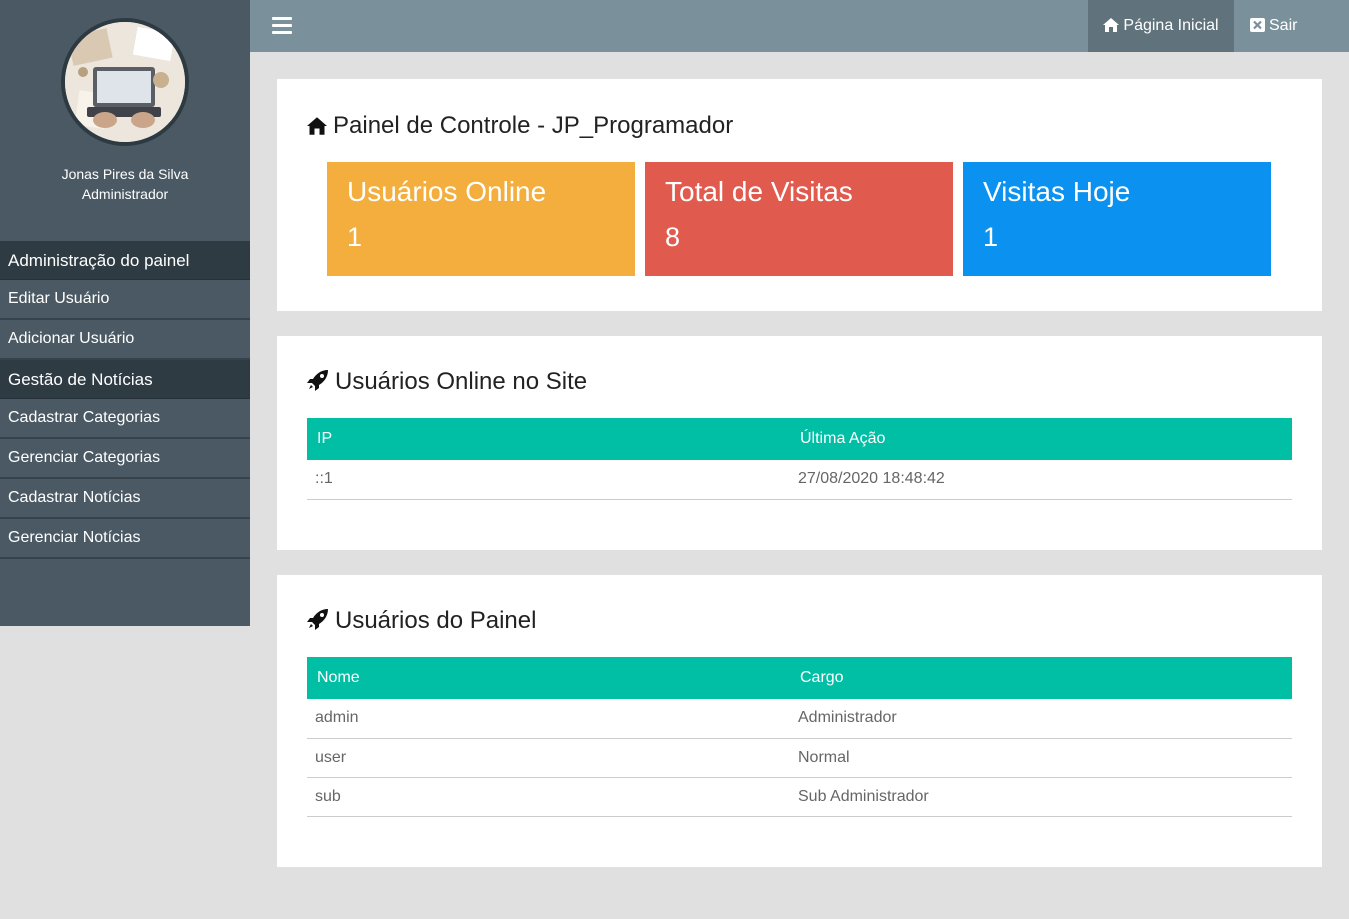  I want to click on cell-ip: ::1, so click(548, 480).